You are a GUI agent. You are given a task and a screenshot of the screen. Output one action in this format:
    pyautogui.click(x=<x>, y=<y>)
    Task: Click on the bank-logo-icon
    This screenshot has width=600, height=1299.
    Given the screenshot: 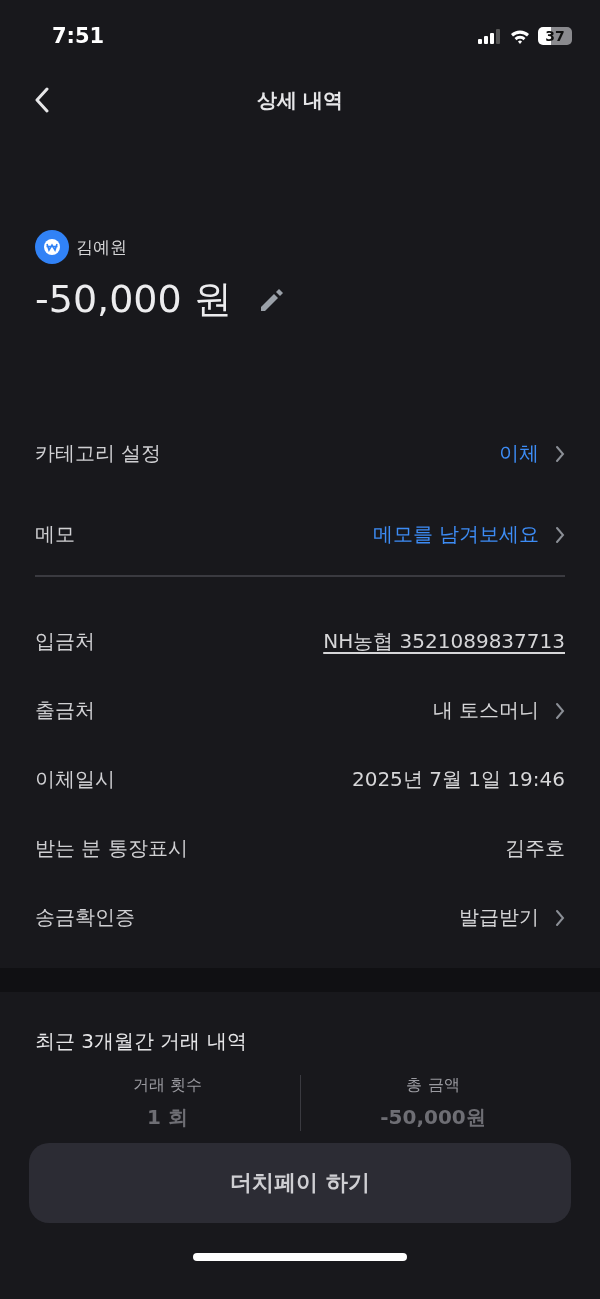 What is the action you would take?
    pyautogui.click(x=52, y=247)
    